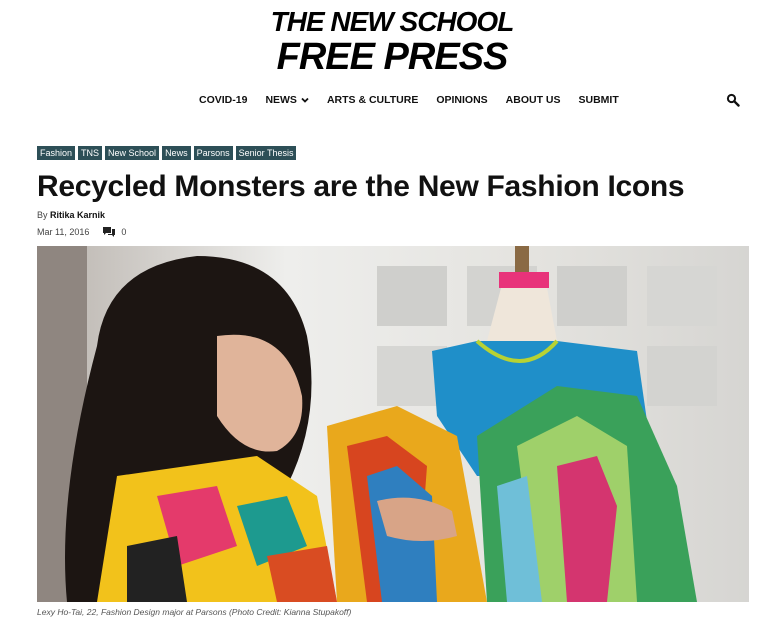 This screenshot has height=625, width=784. Describe the element at coordinates (124, 232) in the screenshot. I see `comment-count: 0` at that location.